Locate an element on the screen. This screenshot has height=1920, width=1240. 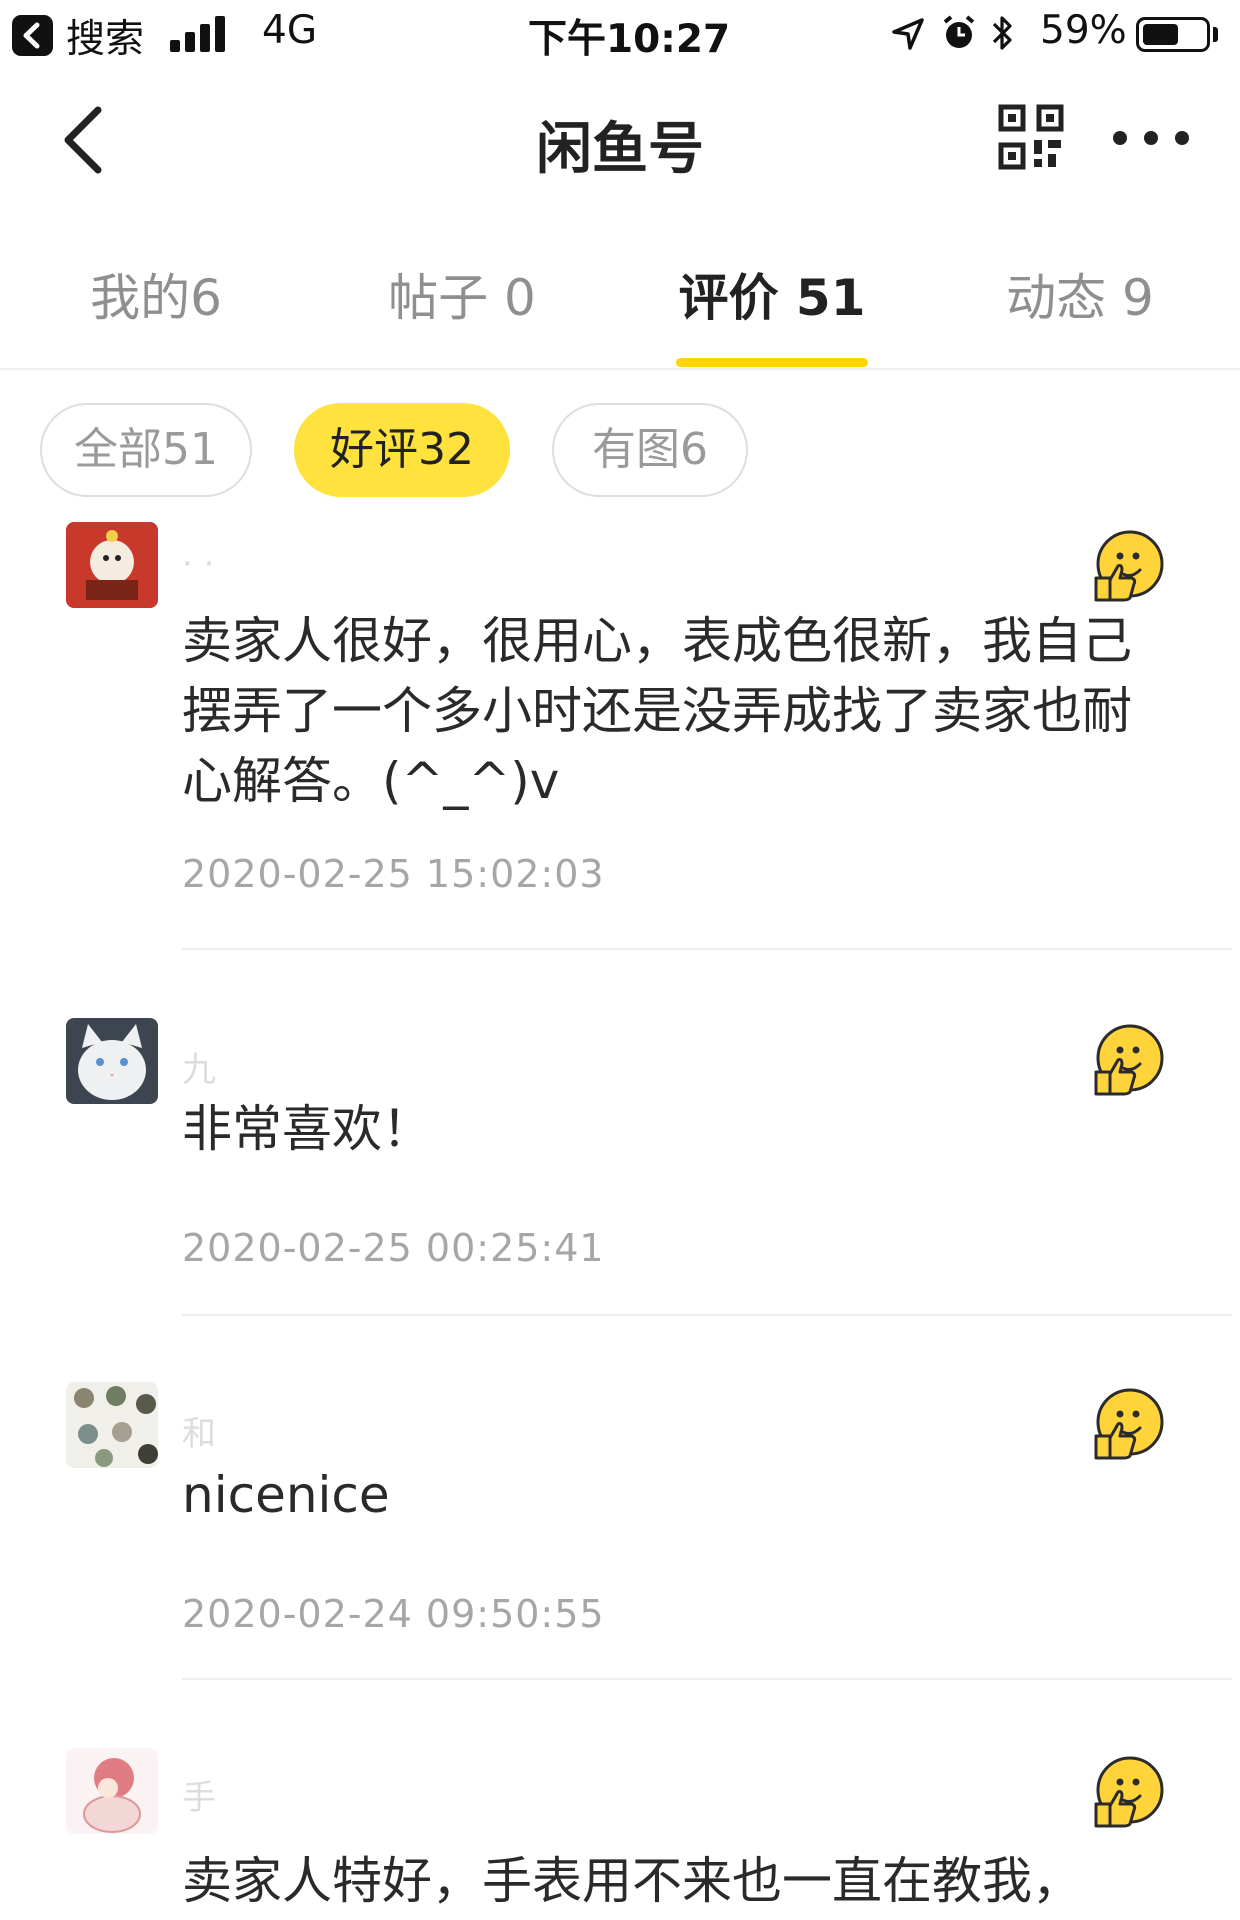
review-content: 卖家人特好，手表用不来也一直在教我， is located at coordinates (632, 1881).